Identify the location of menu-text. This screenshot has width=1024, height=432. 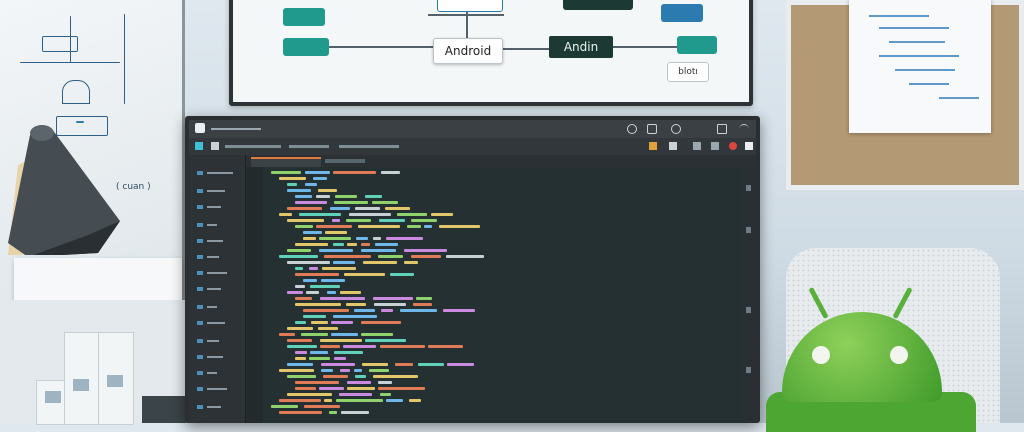
(236, 129).